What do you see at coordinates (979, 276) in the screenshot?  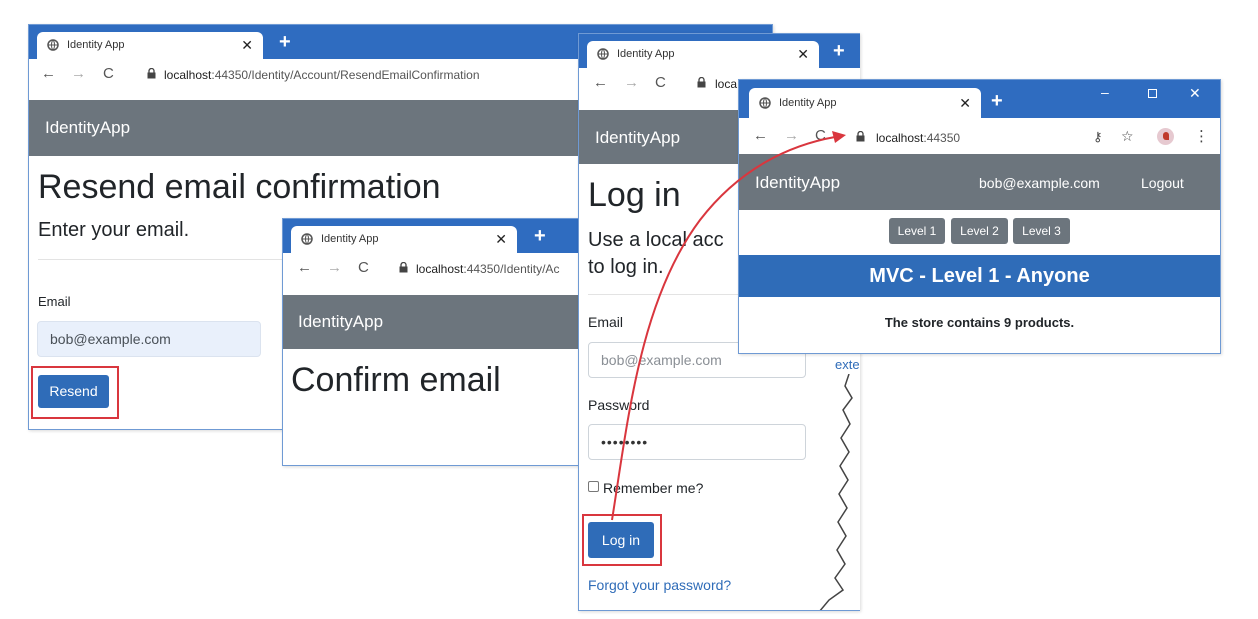 I see `page-banner: MVC - Level 1 - Anyone` at bounding box center [979, 276].